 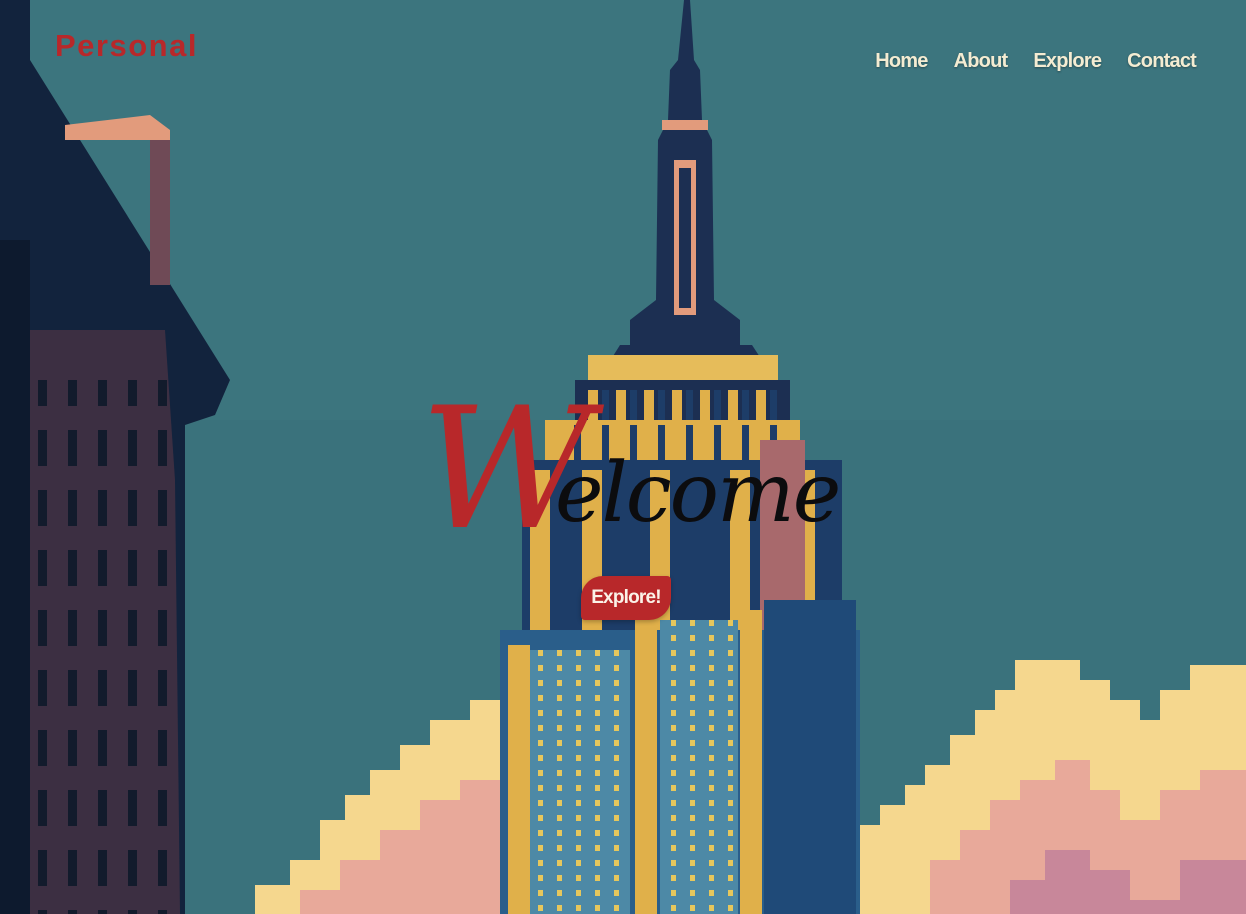 I want to click on explore-button: Explore!, so click(x=626, y=598).